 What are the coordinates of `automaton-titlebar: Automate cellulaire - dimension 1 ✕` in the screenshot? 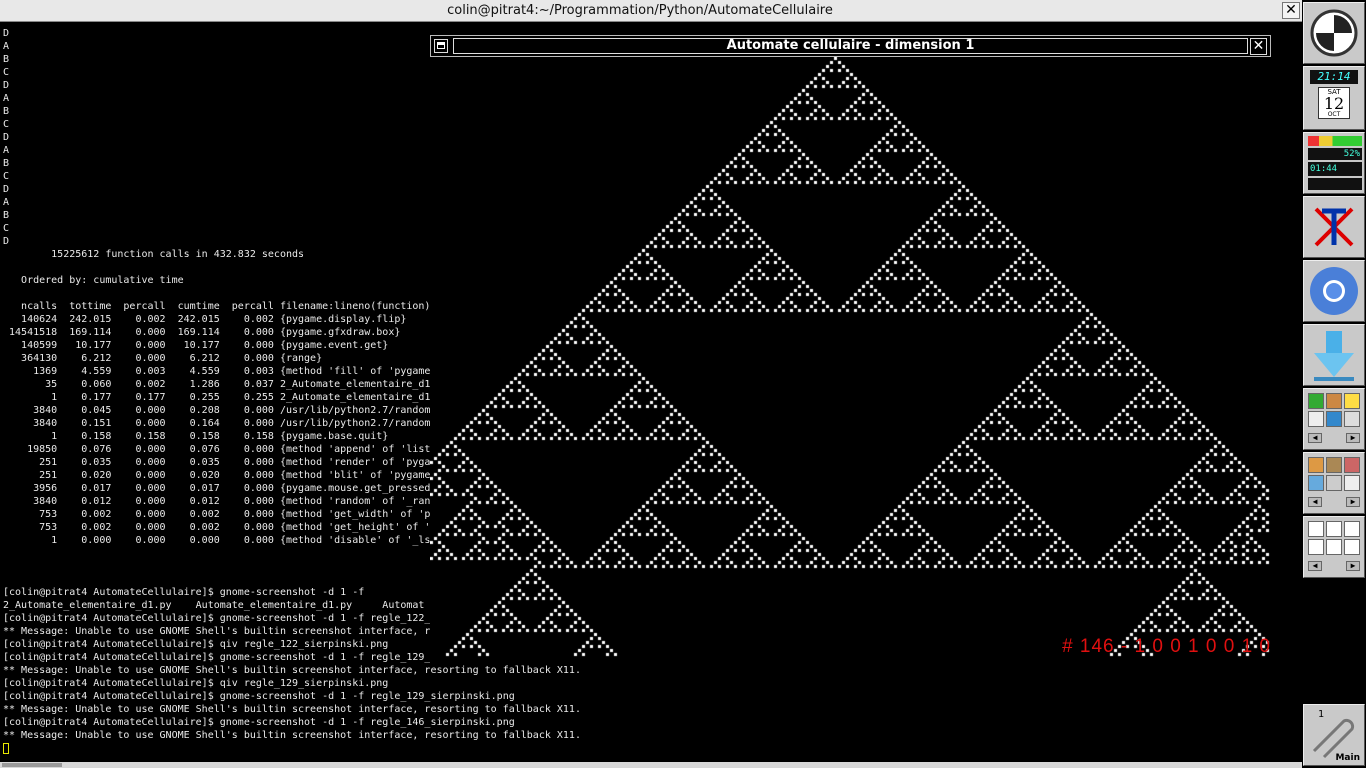 It's located at (850, 46).